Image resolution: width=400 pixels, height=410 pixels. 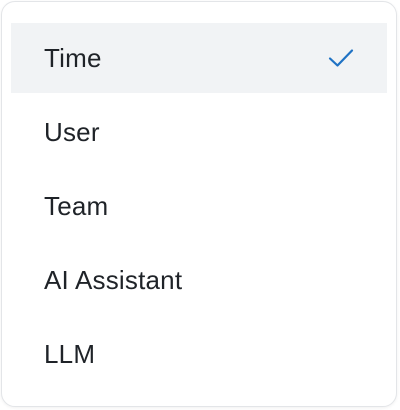 What do you see at coordinates (72, 131) in the screenshot?
I see `option-label: User` at bounding box center [72, 131].